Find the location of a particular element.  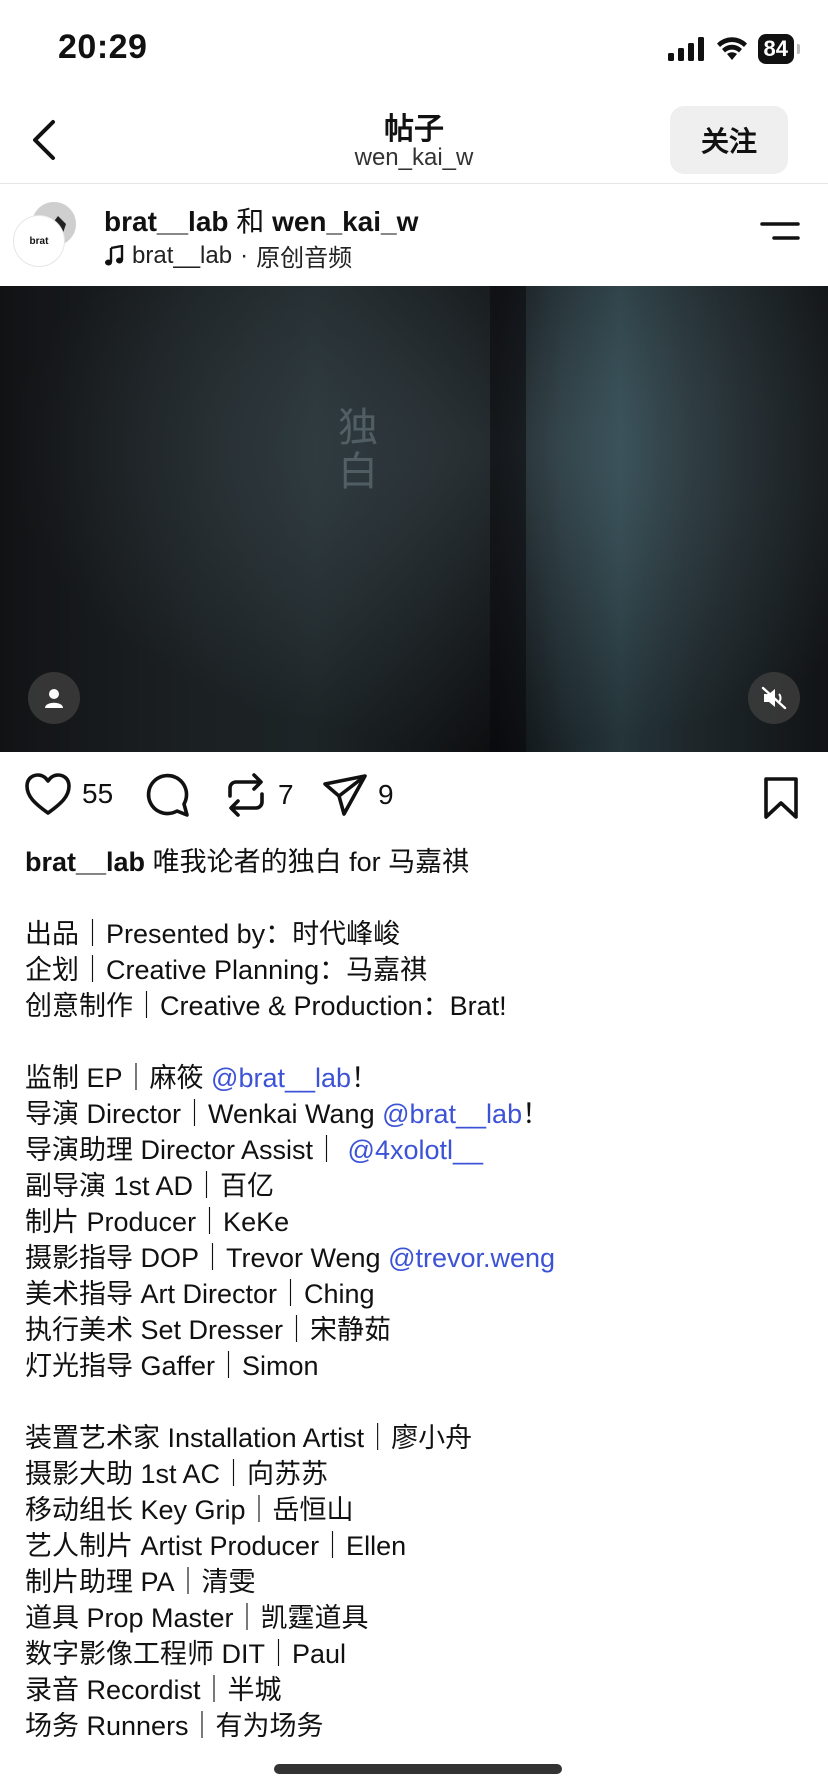

mention-link: @4xolotl__ is located at coordinates (416, 1150).